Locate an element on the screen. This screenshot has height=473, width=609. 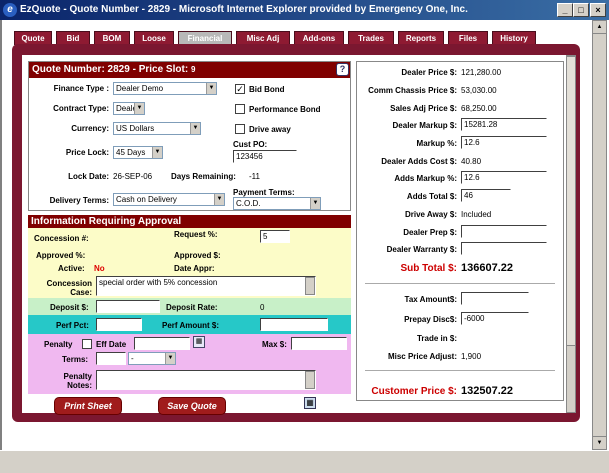
comm-chassis-label: Comm Chassis Price $: is located at coordinates (412, 90).